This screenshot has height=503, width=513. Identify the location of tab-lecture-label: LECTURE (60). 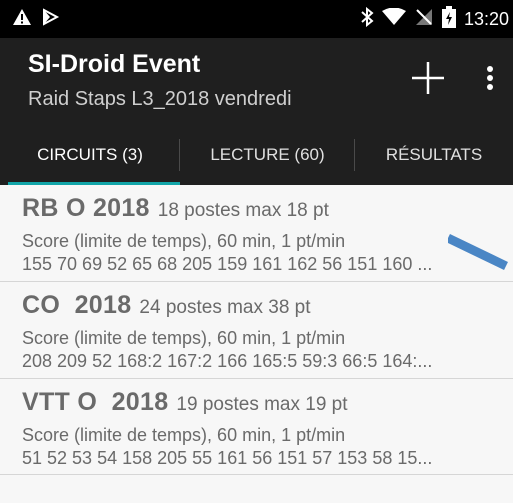
(267, 154).